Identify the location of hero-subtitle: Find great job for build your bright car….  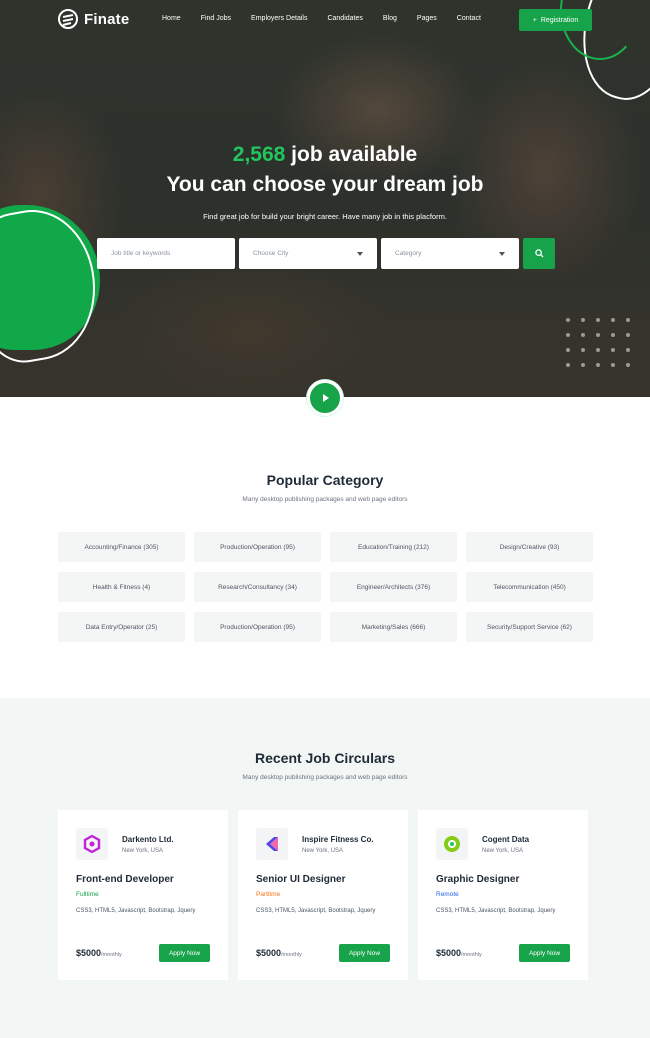
(325, 216).